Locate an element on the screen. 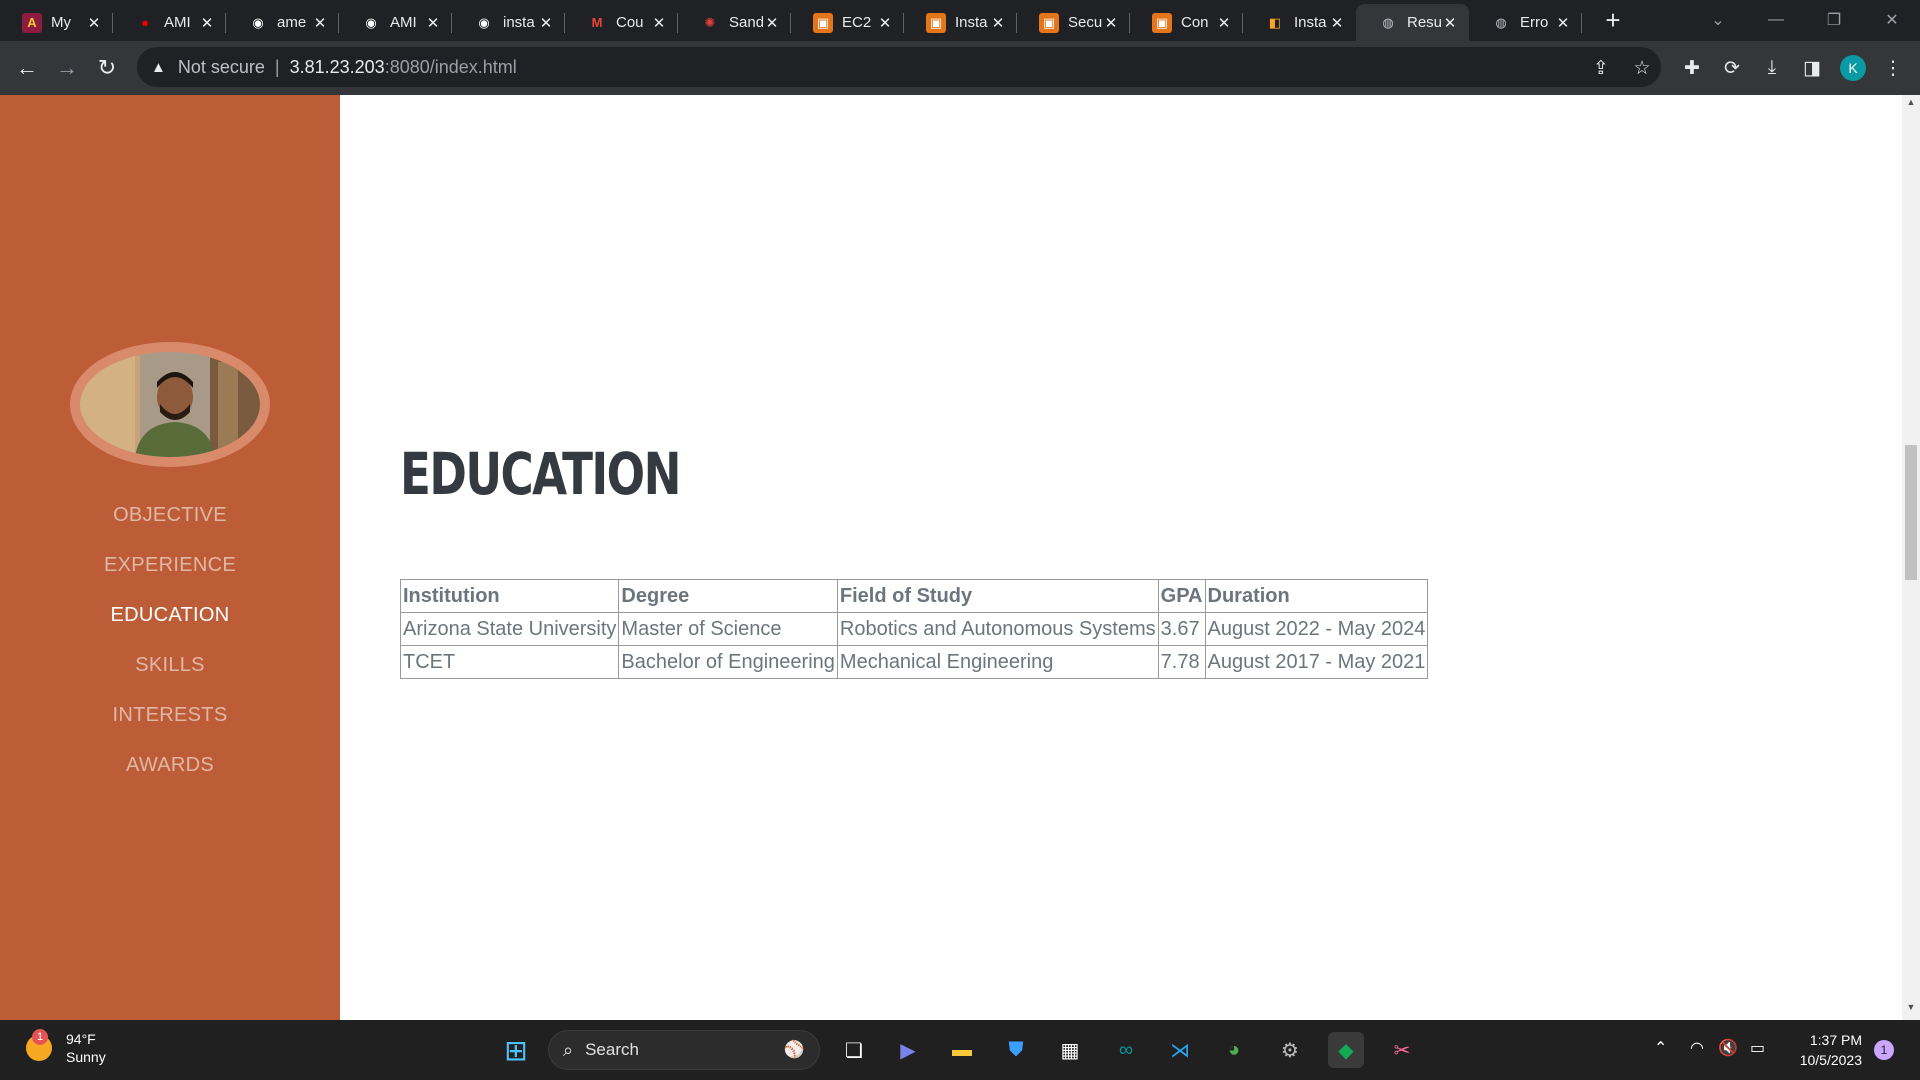  notification-badge: 1 is located at coordinates (1884, 1050).